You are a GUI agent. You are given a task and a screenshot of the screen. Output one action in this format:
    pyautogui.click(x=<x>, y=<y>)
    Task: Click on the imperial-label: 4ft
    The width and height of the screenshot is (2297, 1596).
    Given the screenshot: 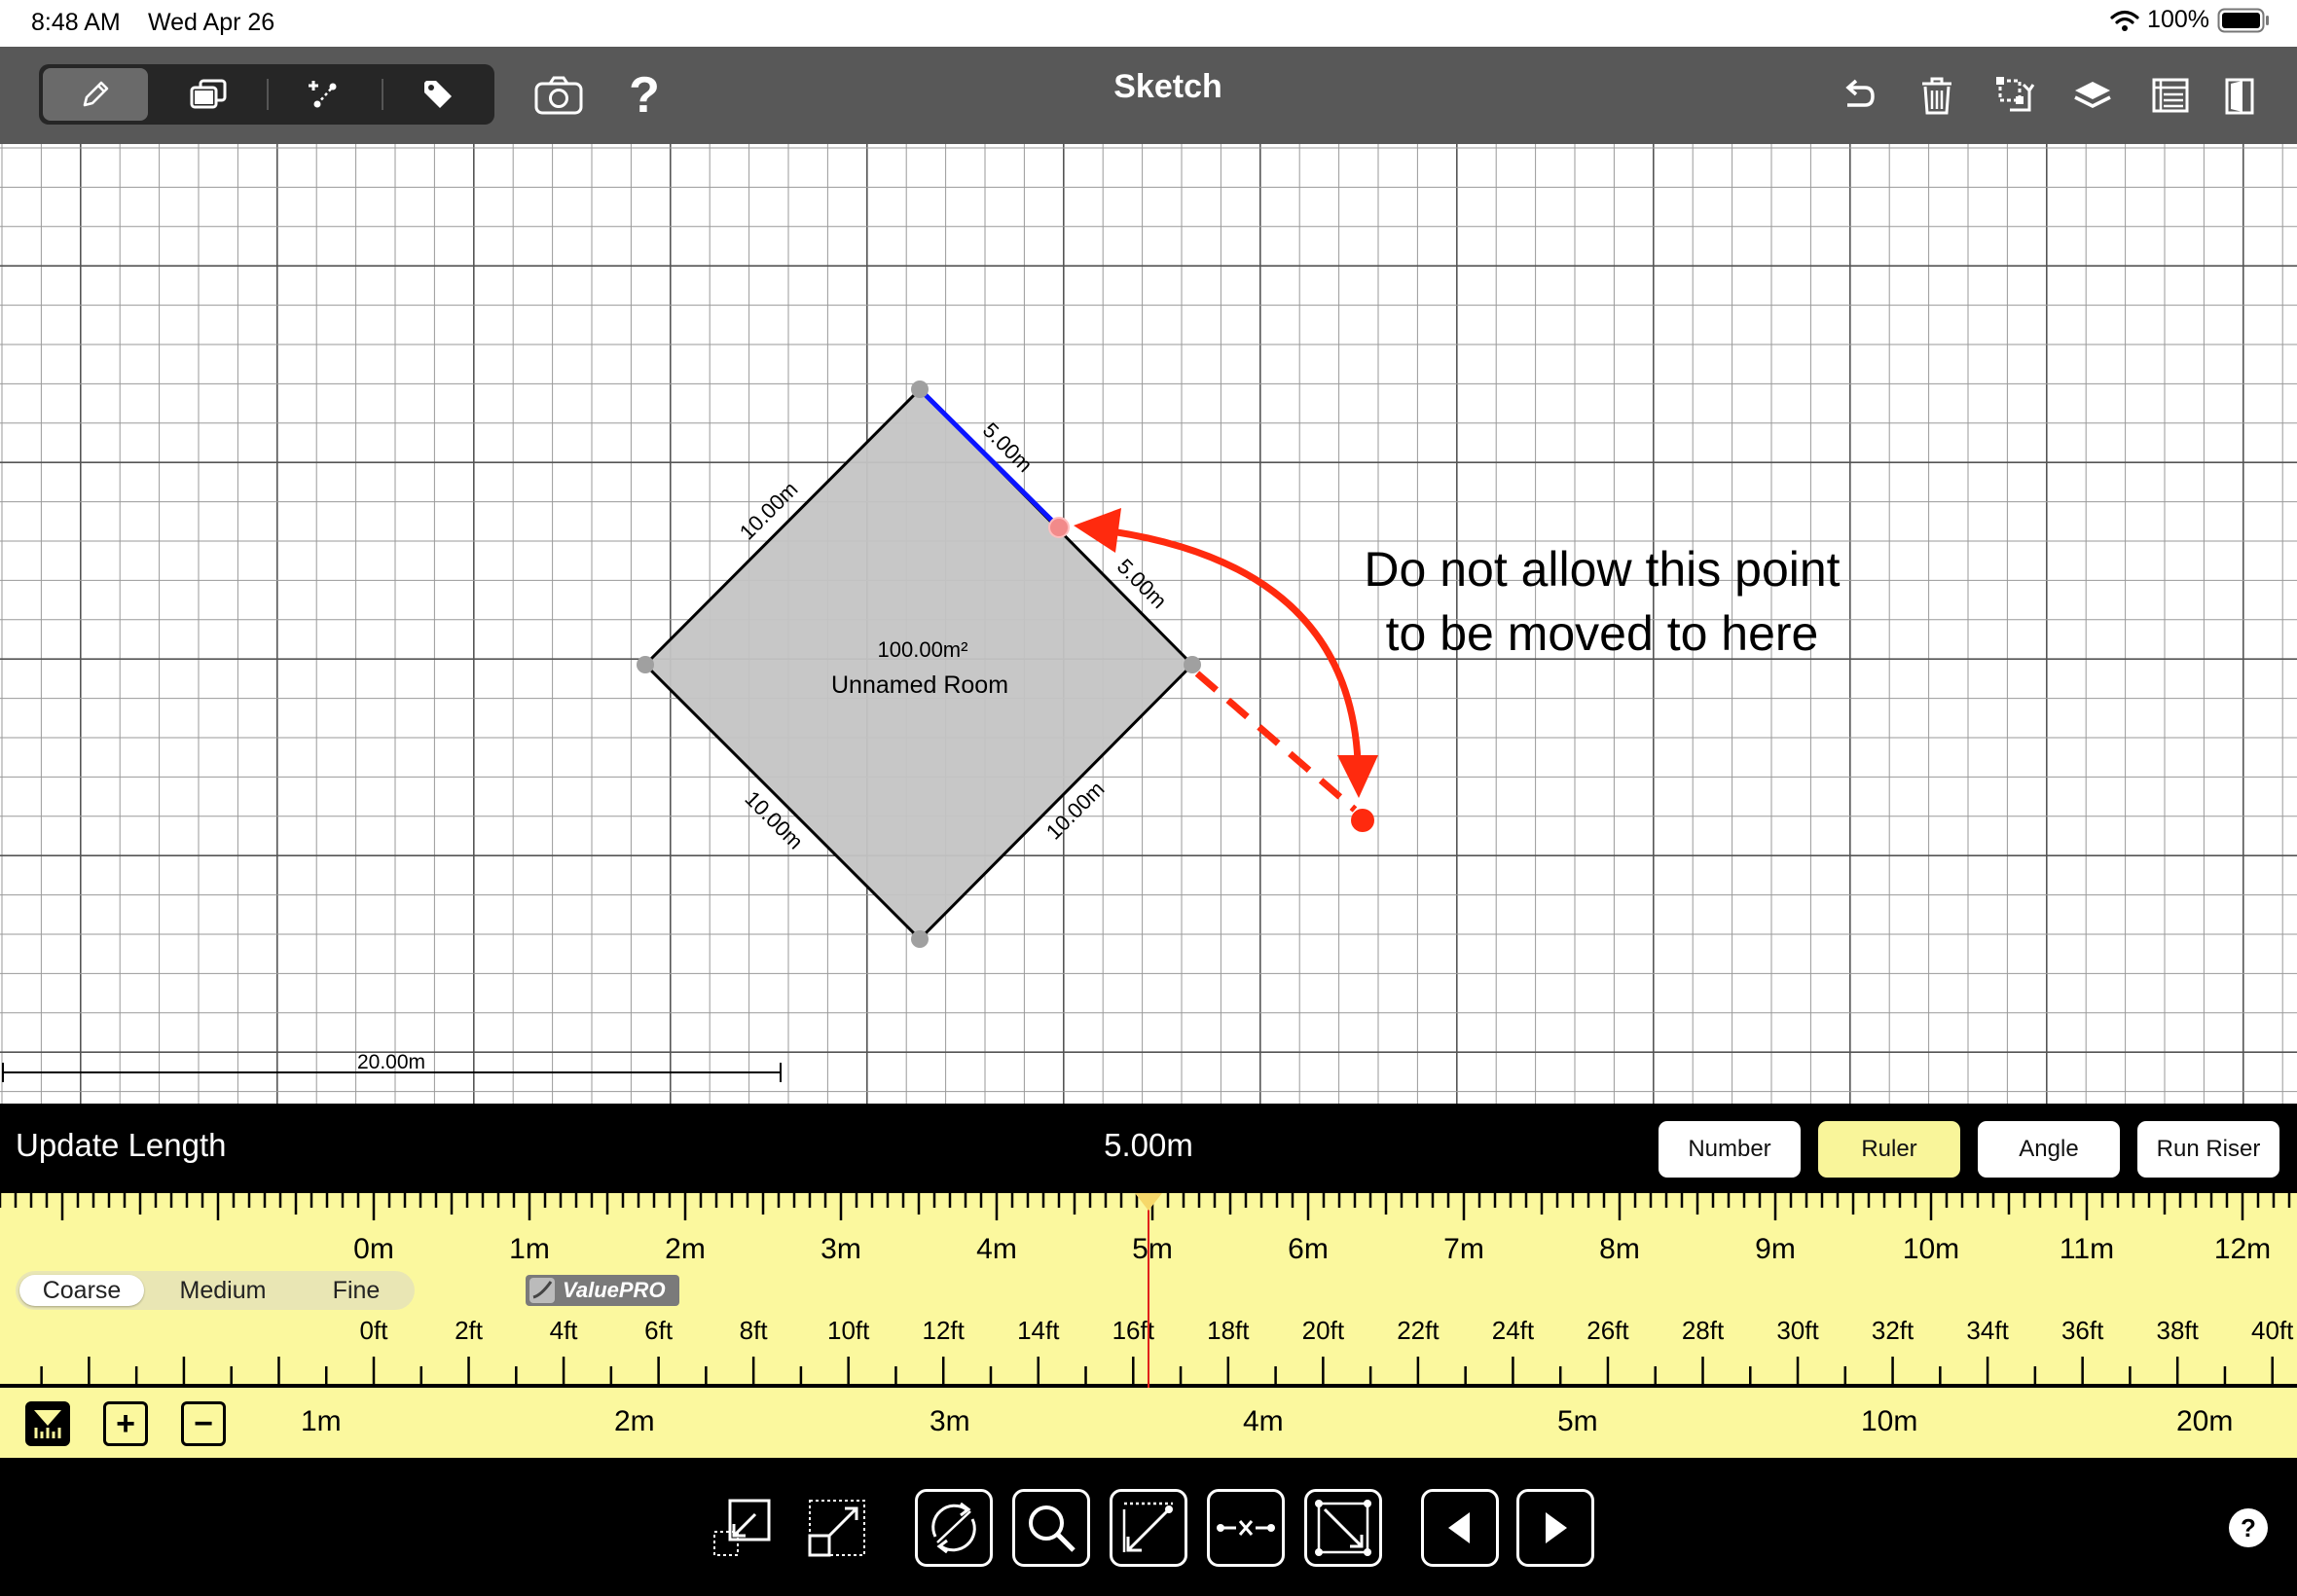 What is the action you would take?
    pyautogui.click(x=564, y=1330)
    